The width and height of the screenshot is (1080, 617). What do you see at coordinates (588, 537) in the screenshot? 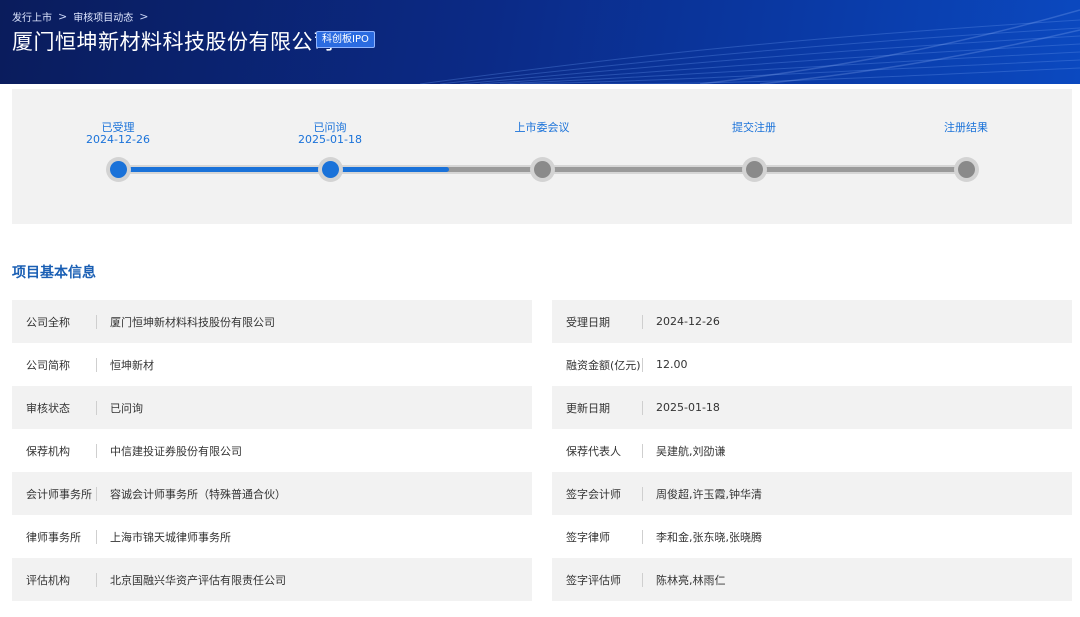
I see `info-key: 签字律师` at bounding box center [588, 537].